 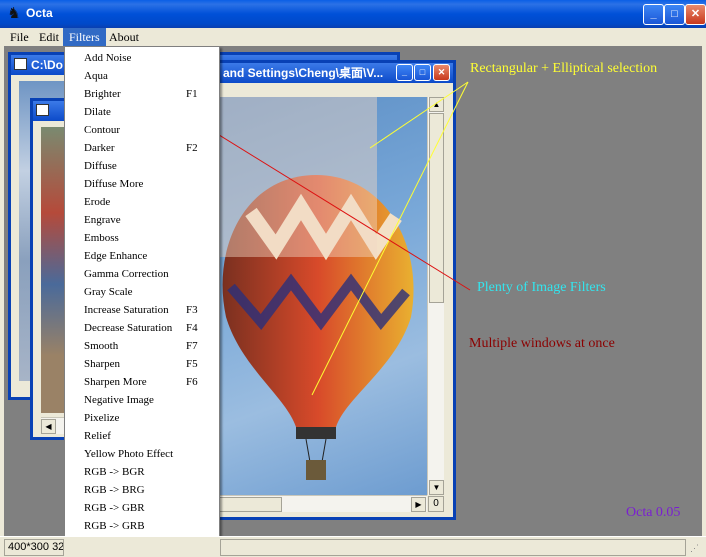 What do you see at coordinates (102, 94) in the screenshot?
I see `menu-item-label: Brighter` at bounding box center [102, 94].